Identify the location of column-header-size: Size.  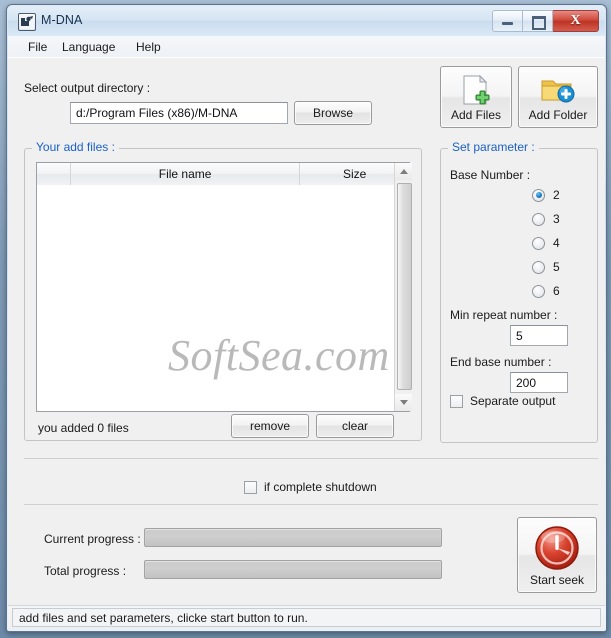
(354, 174).